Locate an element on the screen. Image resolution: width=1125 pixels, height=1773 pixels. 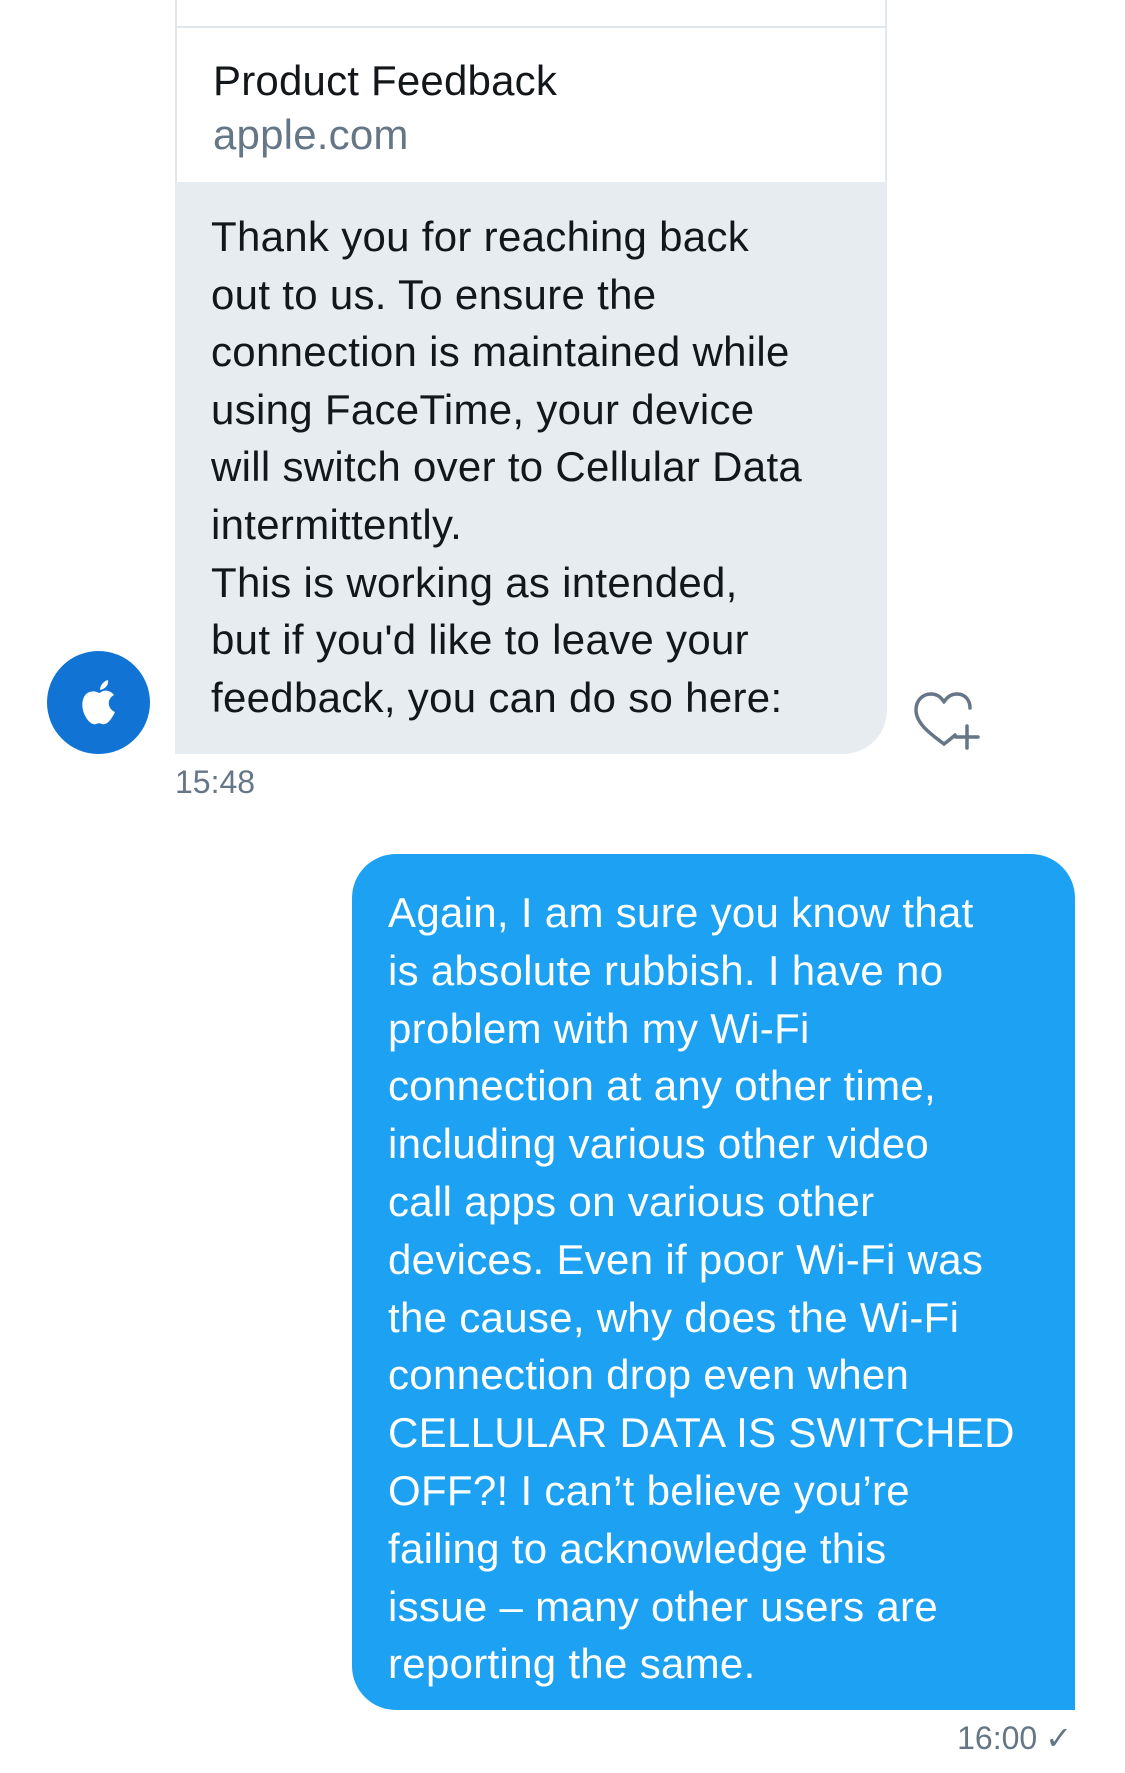
received-message-time: 15:48 is located at coordinates (215, 782).